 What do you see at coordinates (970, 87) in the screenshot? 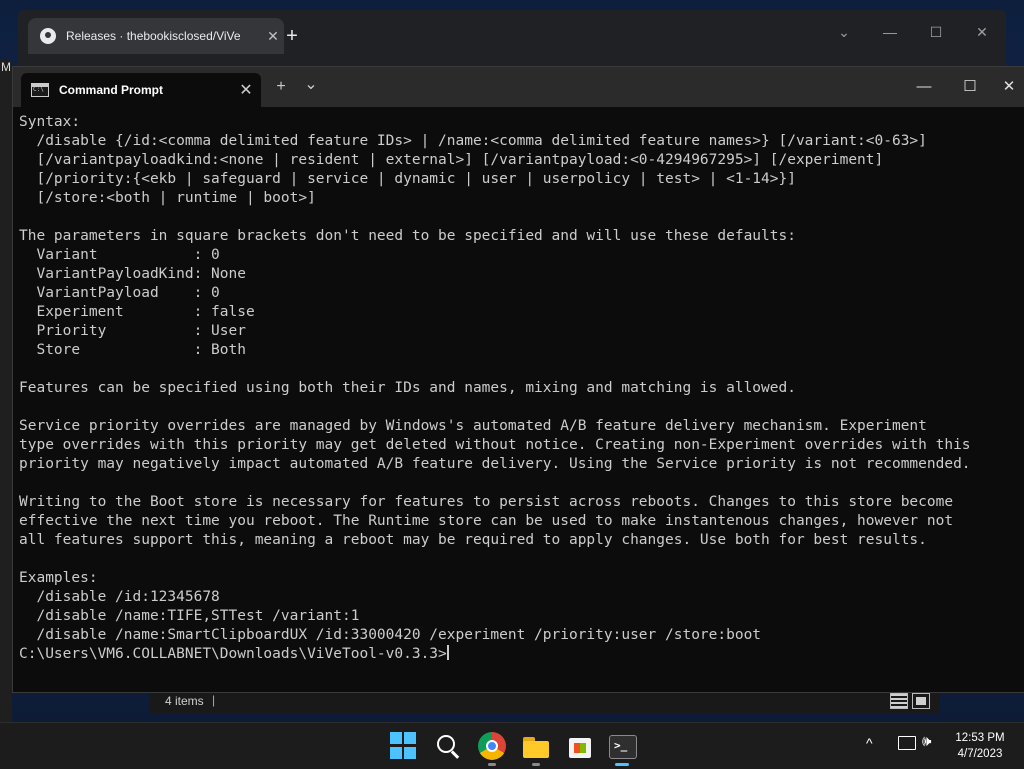
I see `terminal-maximize-button: ☐` at bounding box center [970, 87].